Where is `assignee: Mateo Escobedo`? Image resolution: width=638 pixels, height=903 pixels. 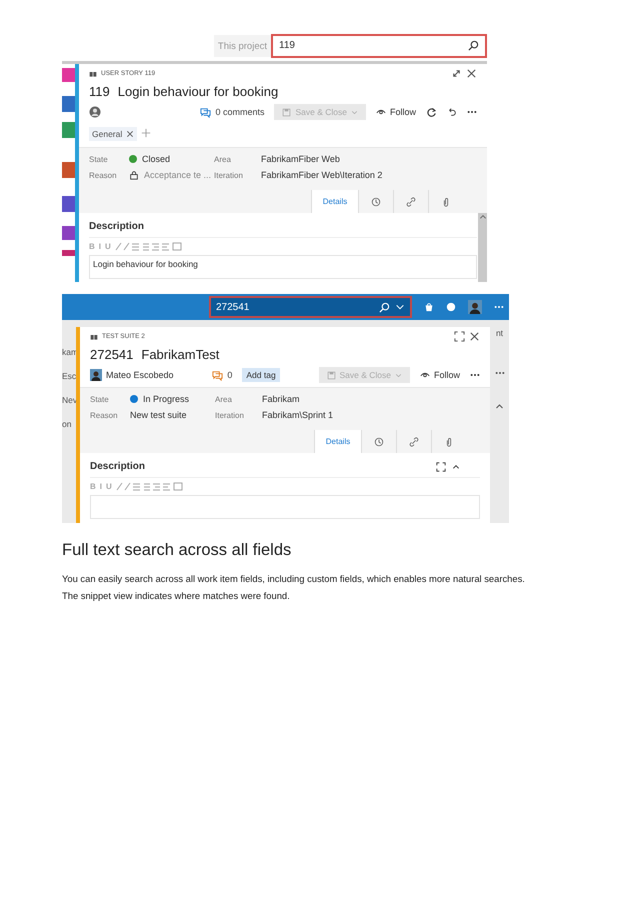
assignee: Mateo Escobedo is located at coordinates (132, 375).